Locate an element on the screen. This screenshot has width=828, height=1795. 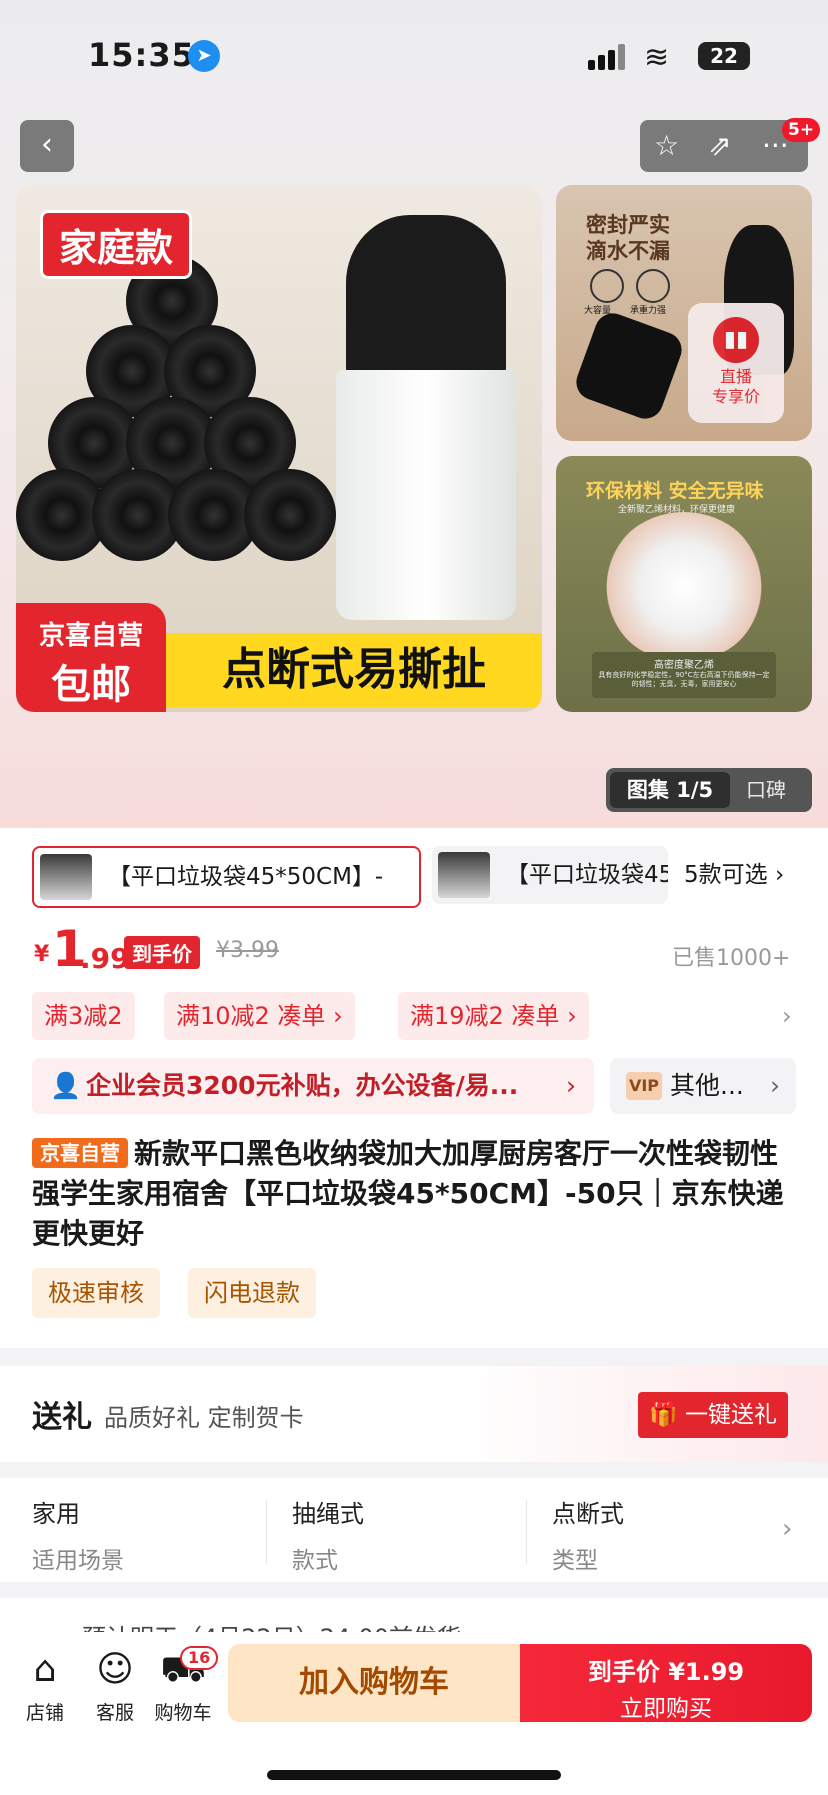
variant-option-selected: 【平口垃圾袋45*50CM】- is located at coordinates (226, 877).